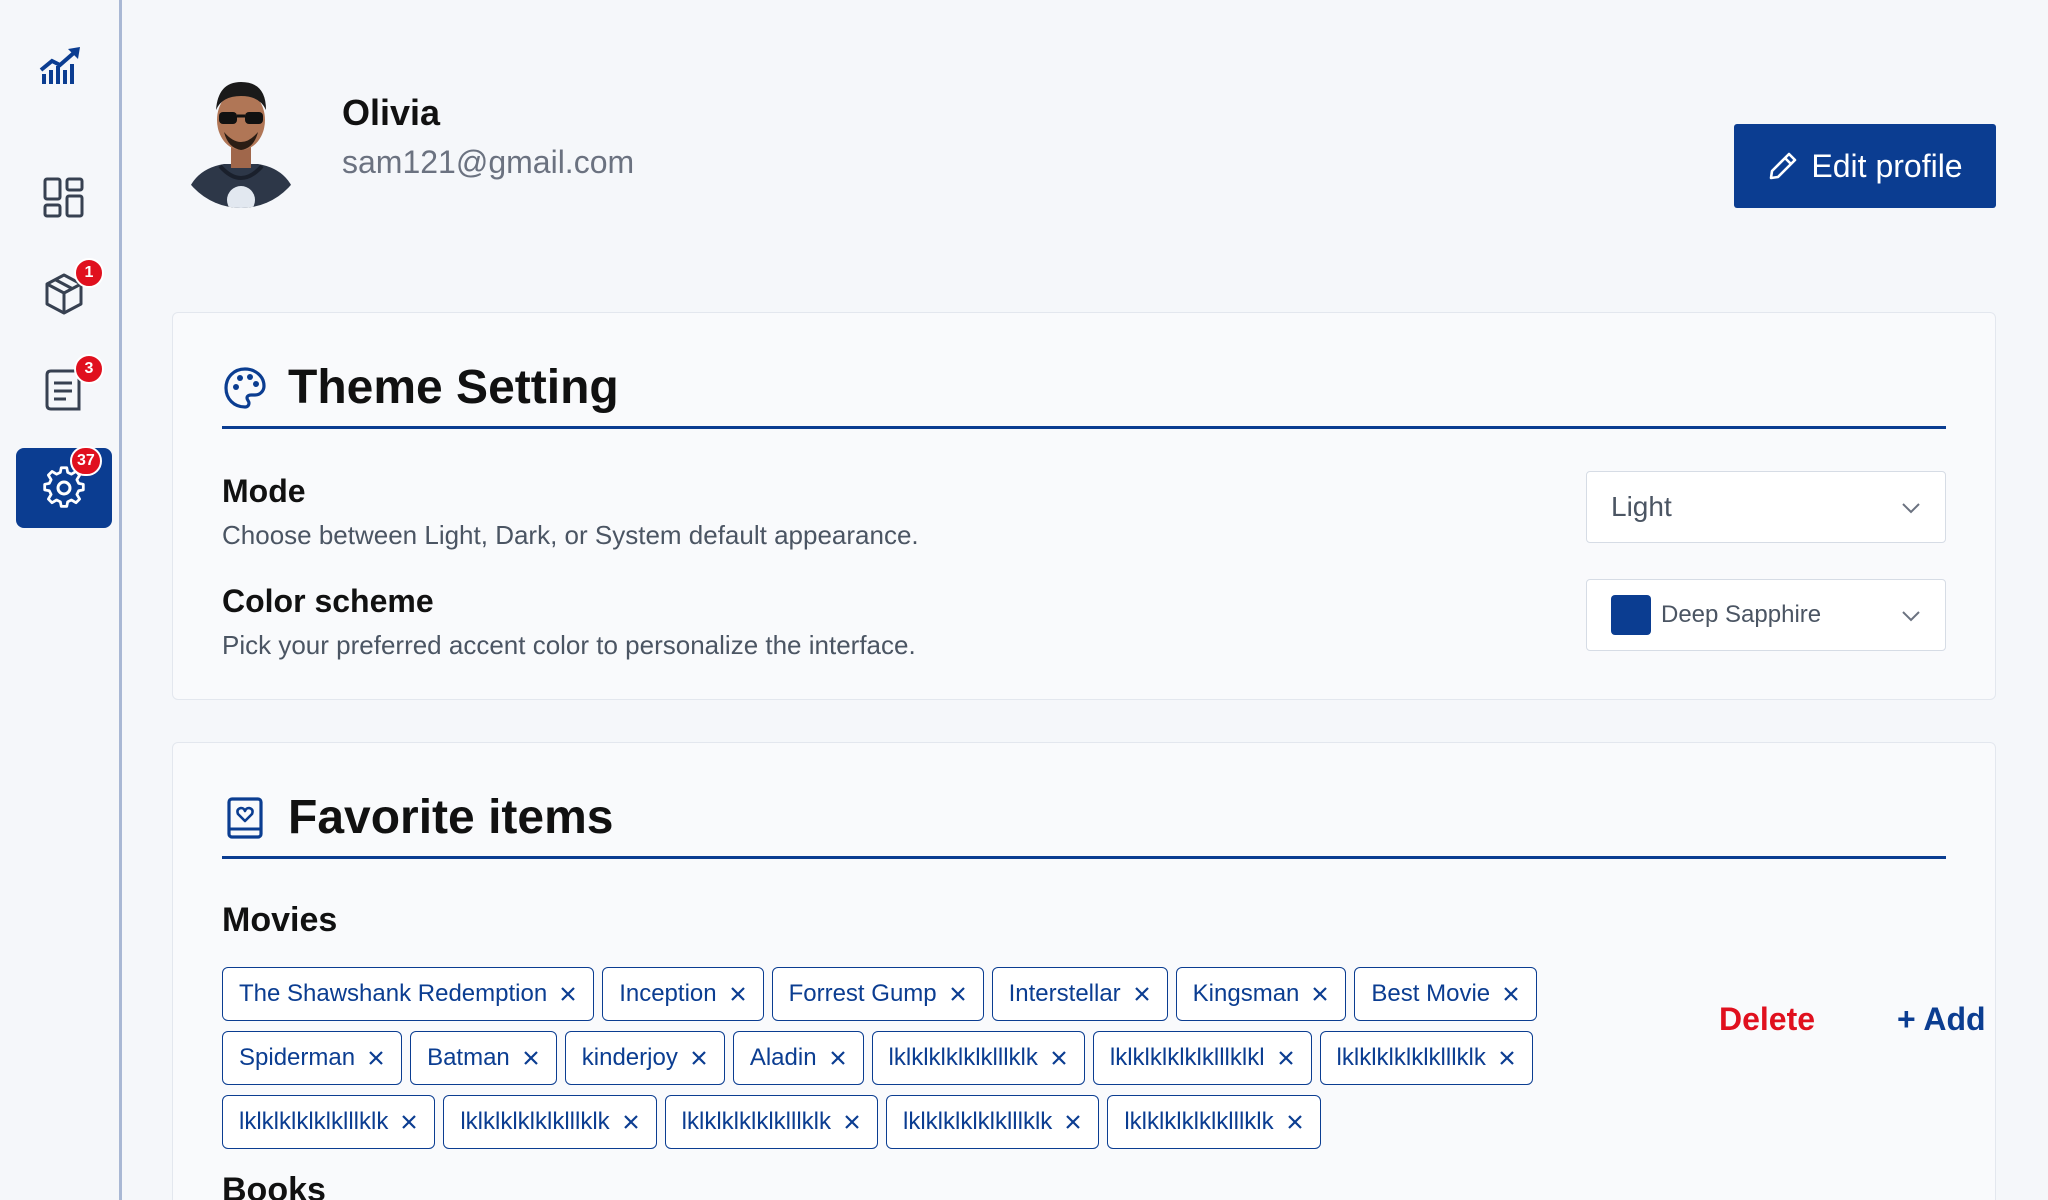 The width and height of the screenshot is (2048, 1200). Describe the element at coordinates (393, 993) in the screenshot. I see `movie-chip-label: The Shawshank Redemption` at that location.